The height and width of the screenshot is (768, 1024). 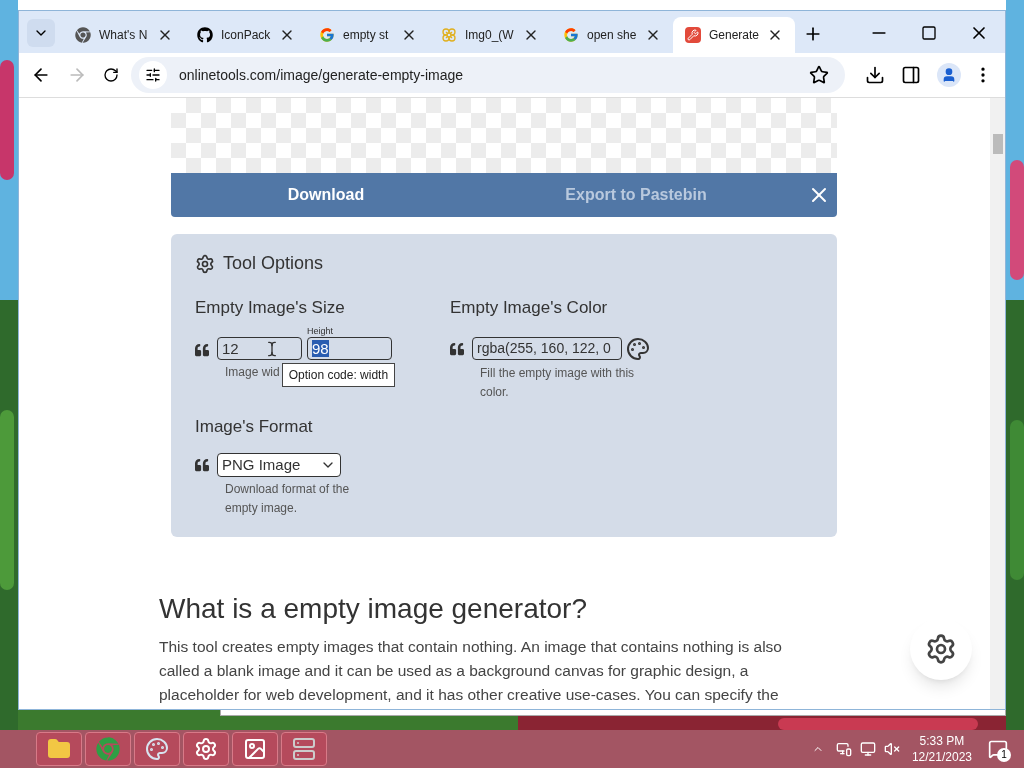 I want to click on reload-icon, so click(x=111, y=75).